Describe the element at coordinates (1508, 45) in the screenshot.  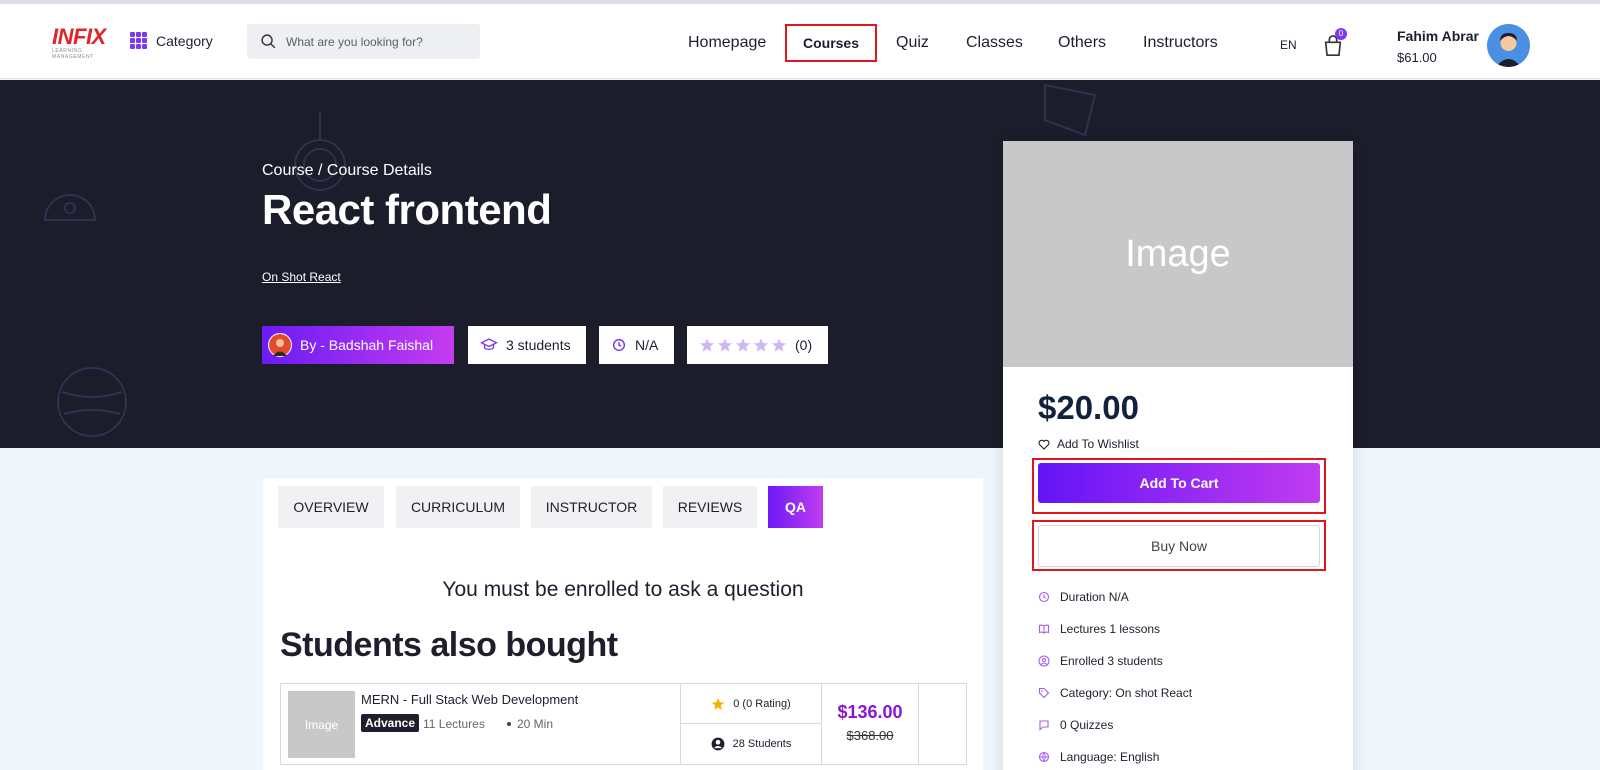
I see `user-avatar` at that location.